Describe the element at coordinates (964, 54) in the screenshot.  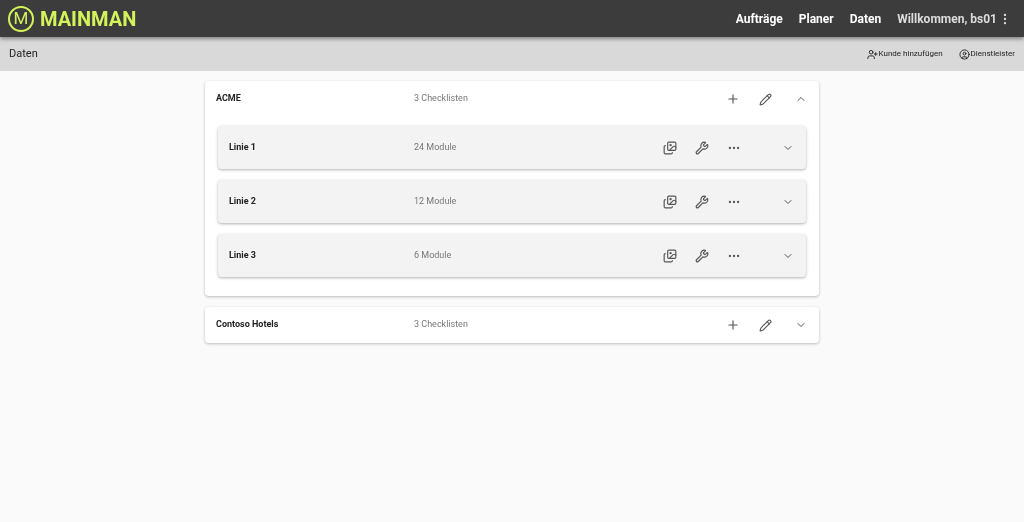
I see `person-circle-icon` at that location.